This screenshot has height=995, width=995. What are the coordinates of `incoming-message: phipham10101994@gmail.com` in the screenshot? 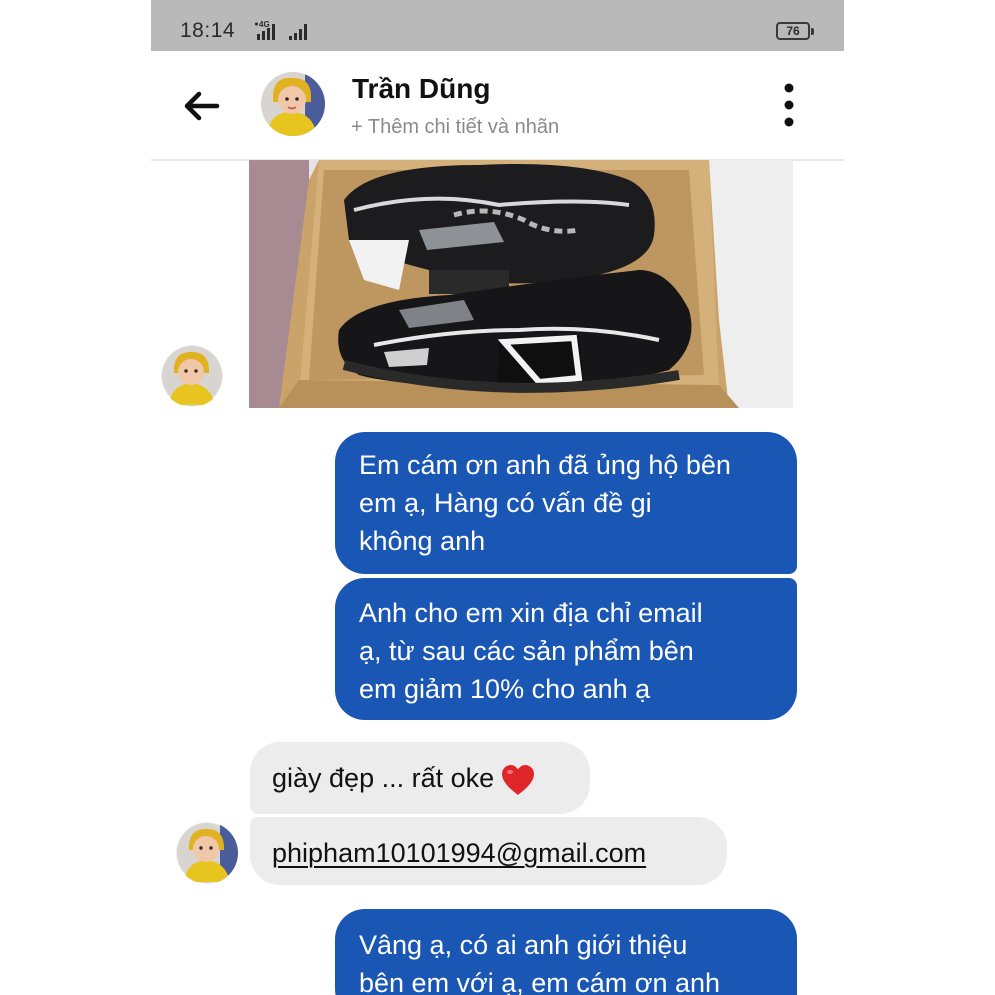 It's located at (488, 851).